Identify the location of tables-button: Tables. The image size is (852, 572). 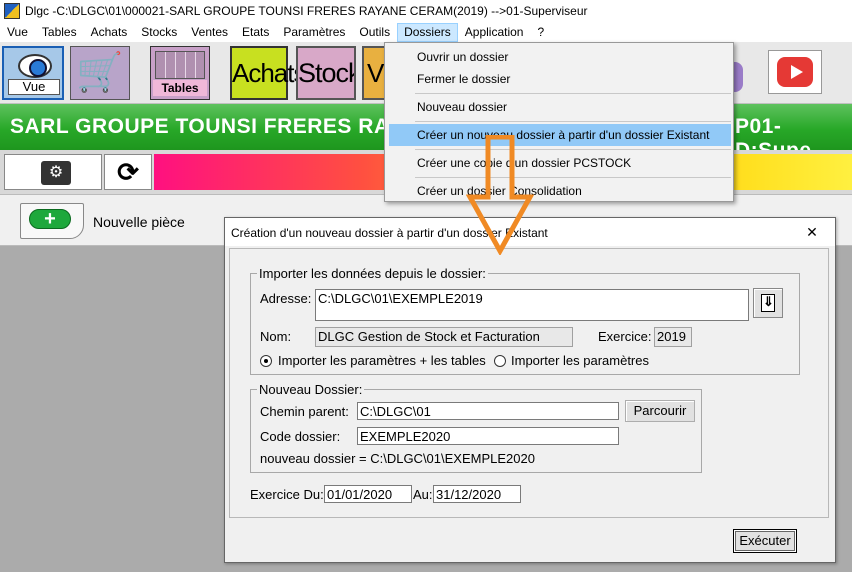
(180, 73).